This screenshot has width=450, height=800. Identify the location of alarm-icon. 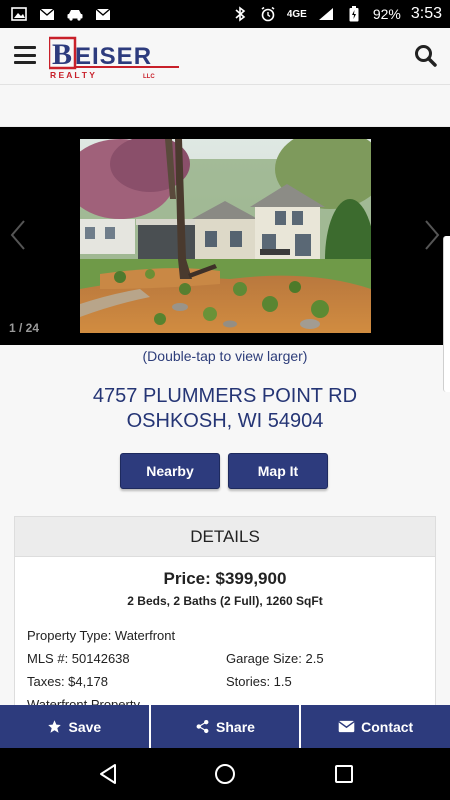
(268, 14).